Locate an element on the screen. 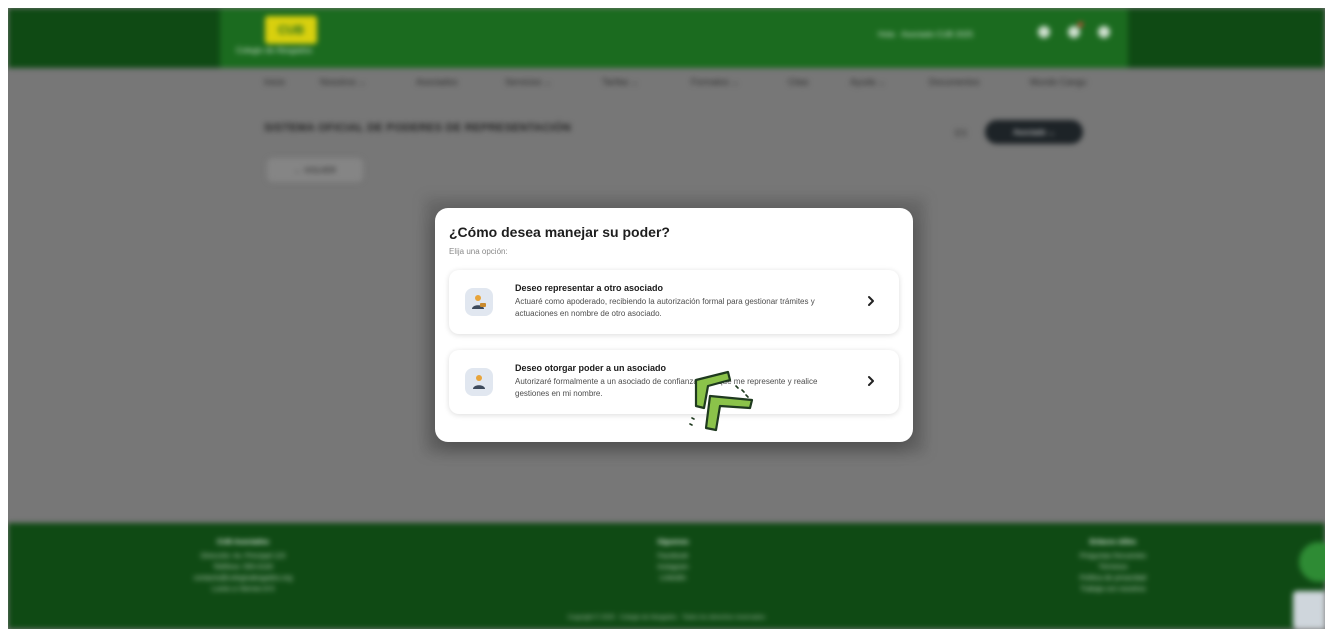 This screenshot has height=629, width=1325. footer-link: LinkedIn is located at coordinates (673, 578).